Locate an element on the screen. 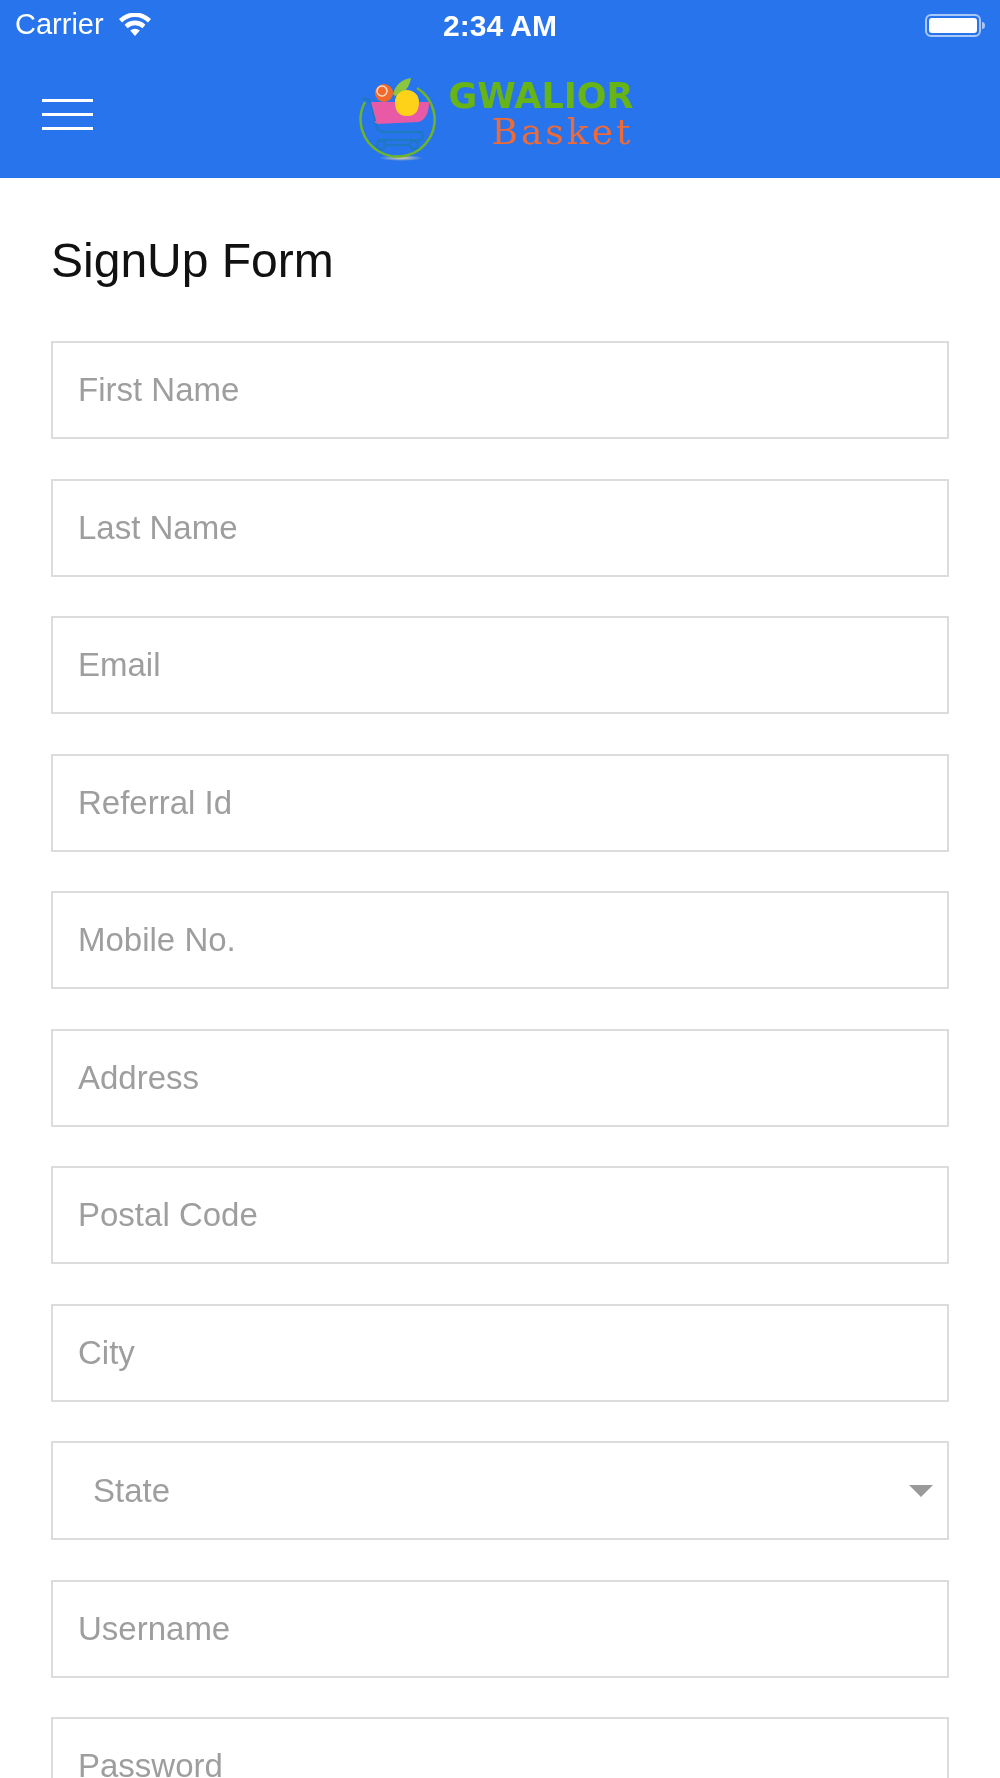 The height and width of the screenshot is (1778, 1000). logo-subtitle: Basket is located at coordinates (562, 132).